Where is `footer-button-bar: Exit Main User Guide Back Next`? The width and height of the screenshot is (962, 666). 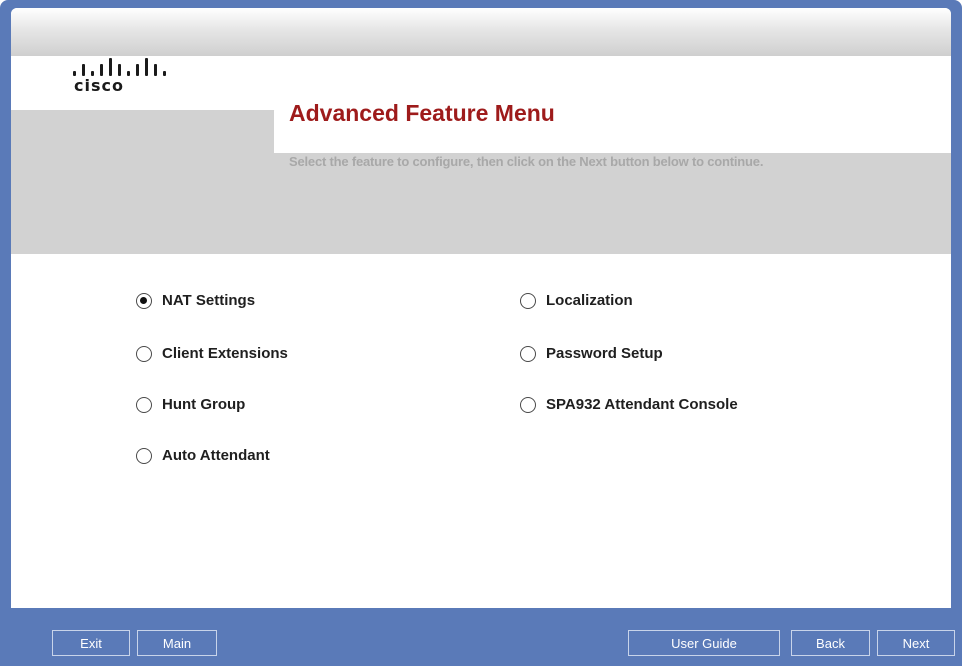
footer-button-bar: Exit Main User Guide Back Next is located at coordinates (481, 637).